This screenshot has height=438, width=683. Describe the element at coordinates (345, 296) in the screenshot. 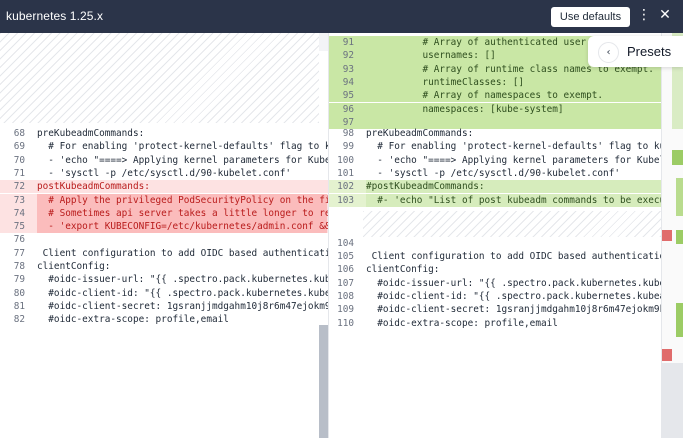

I see `line-number: 108` at that location.